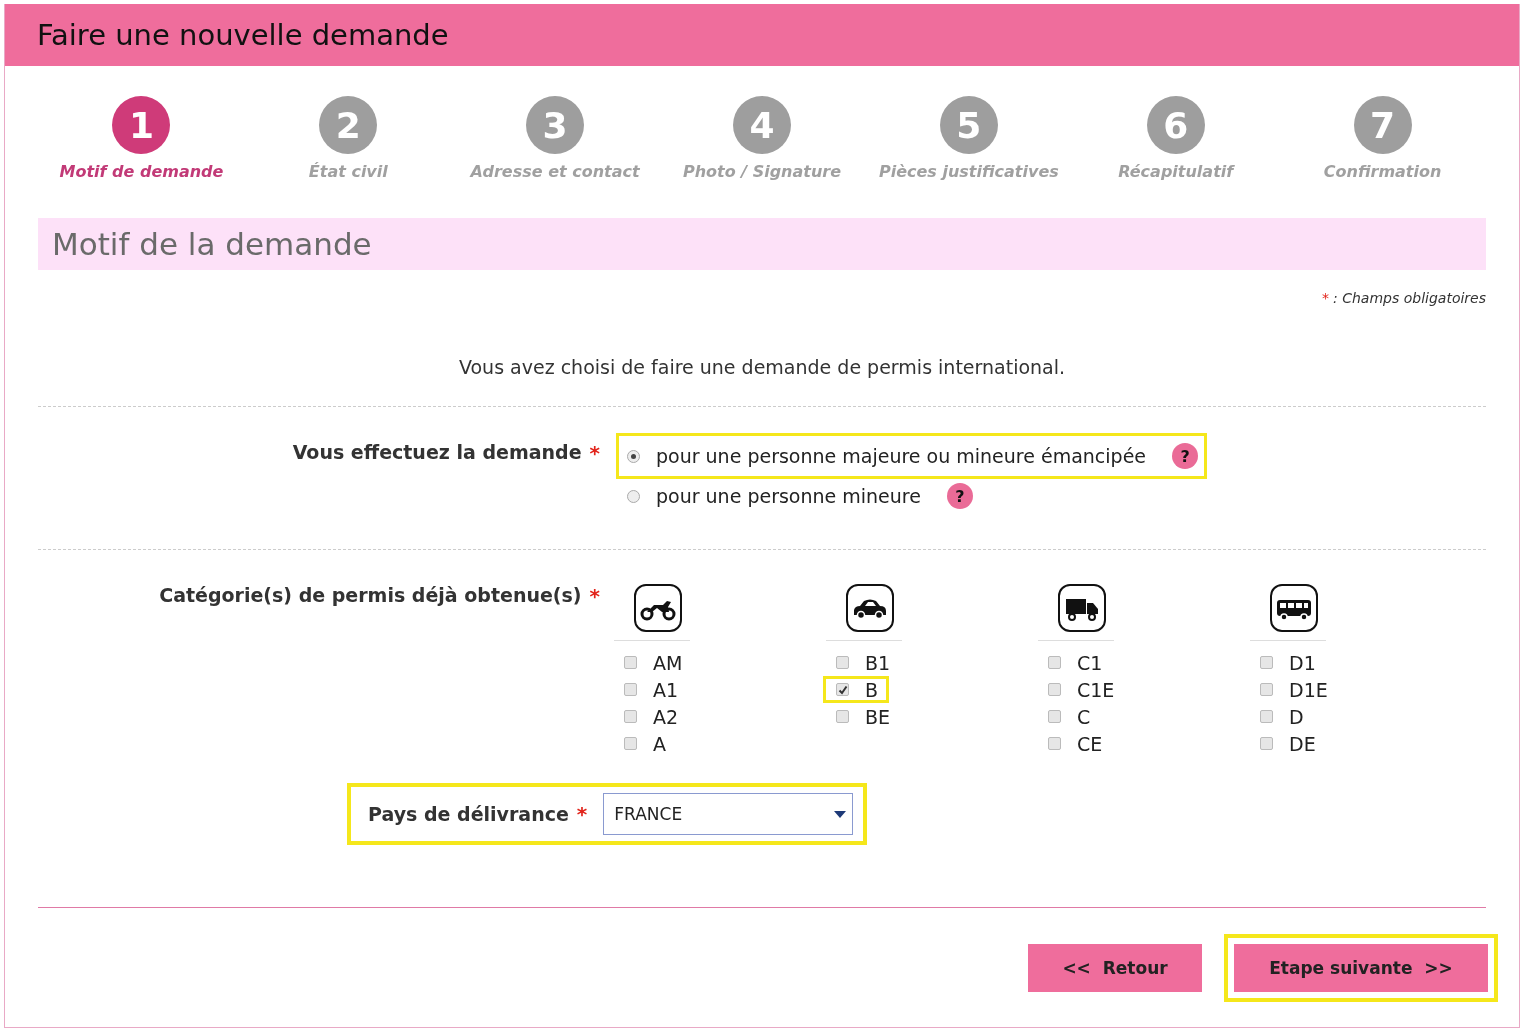  I want to click on caret-icon, so click(840, 814).